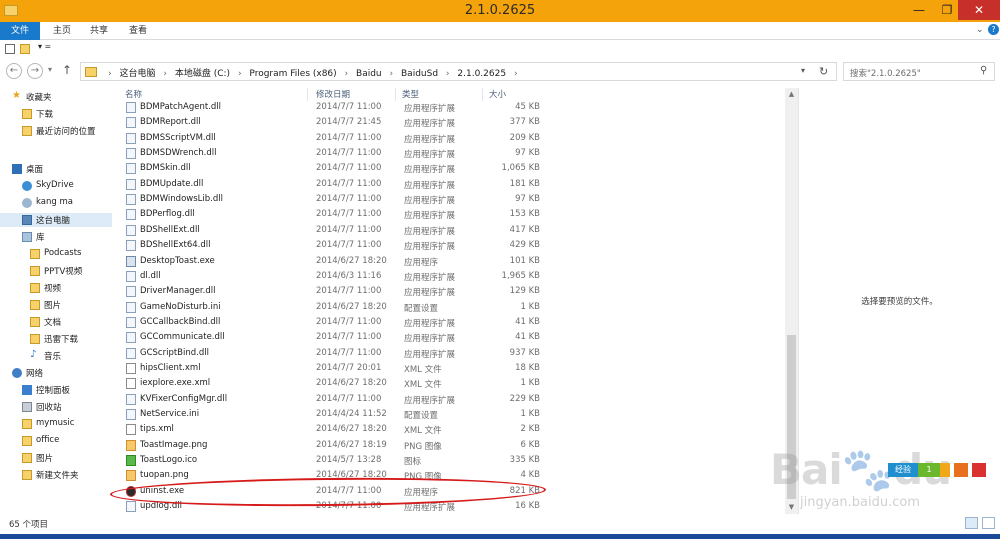 This screenshot has width=1000, height=539. Describe the element at coordinates (56, 373) in the screenshot. I see `sidebar-item: 网络` at that location.